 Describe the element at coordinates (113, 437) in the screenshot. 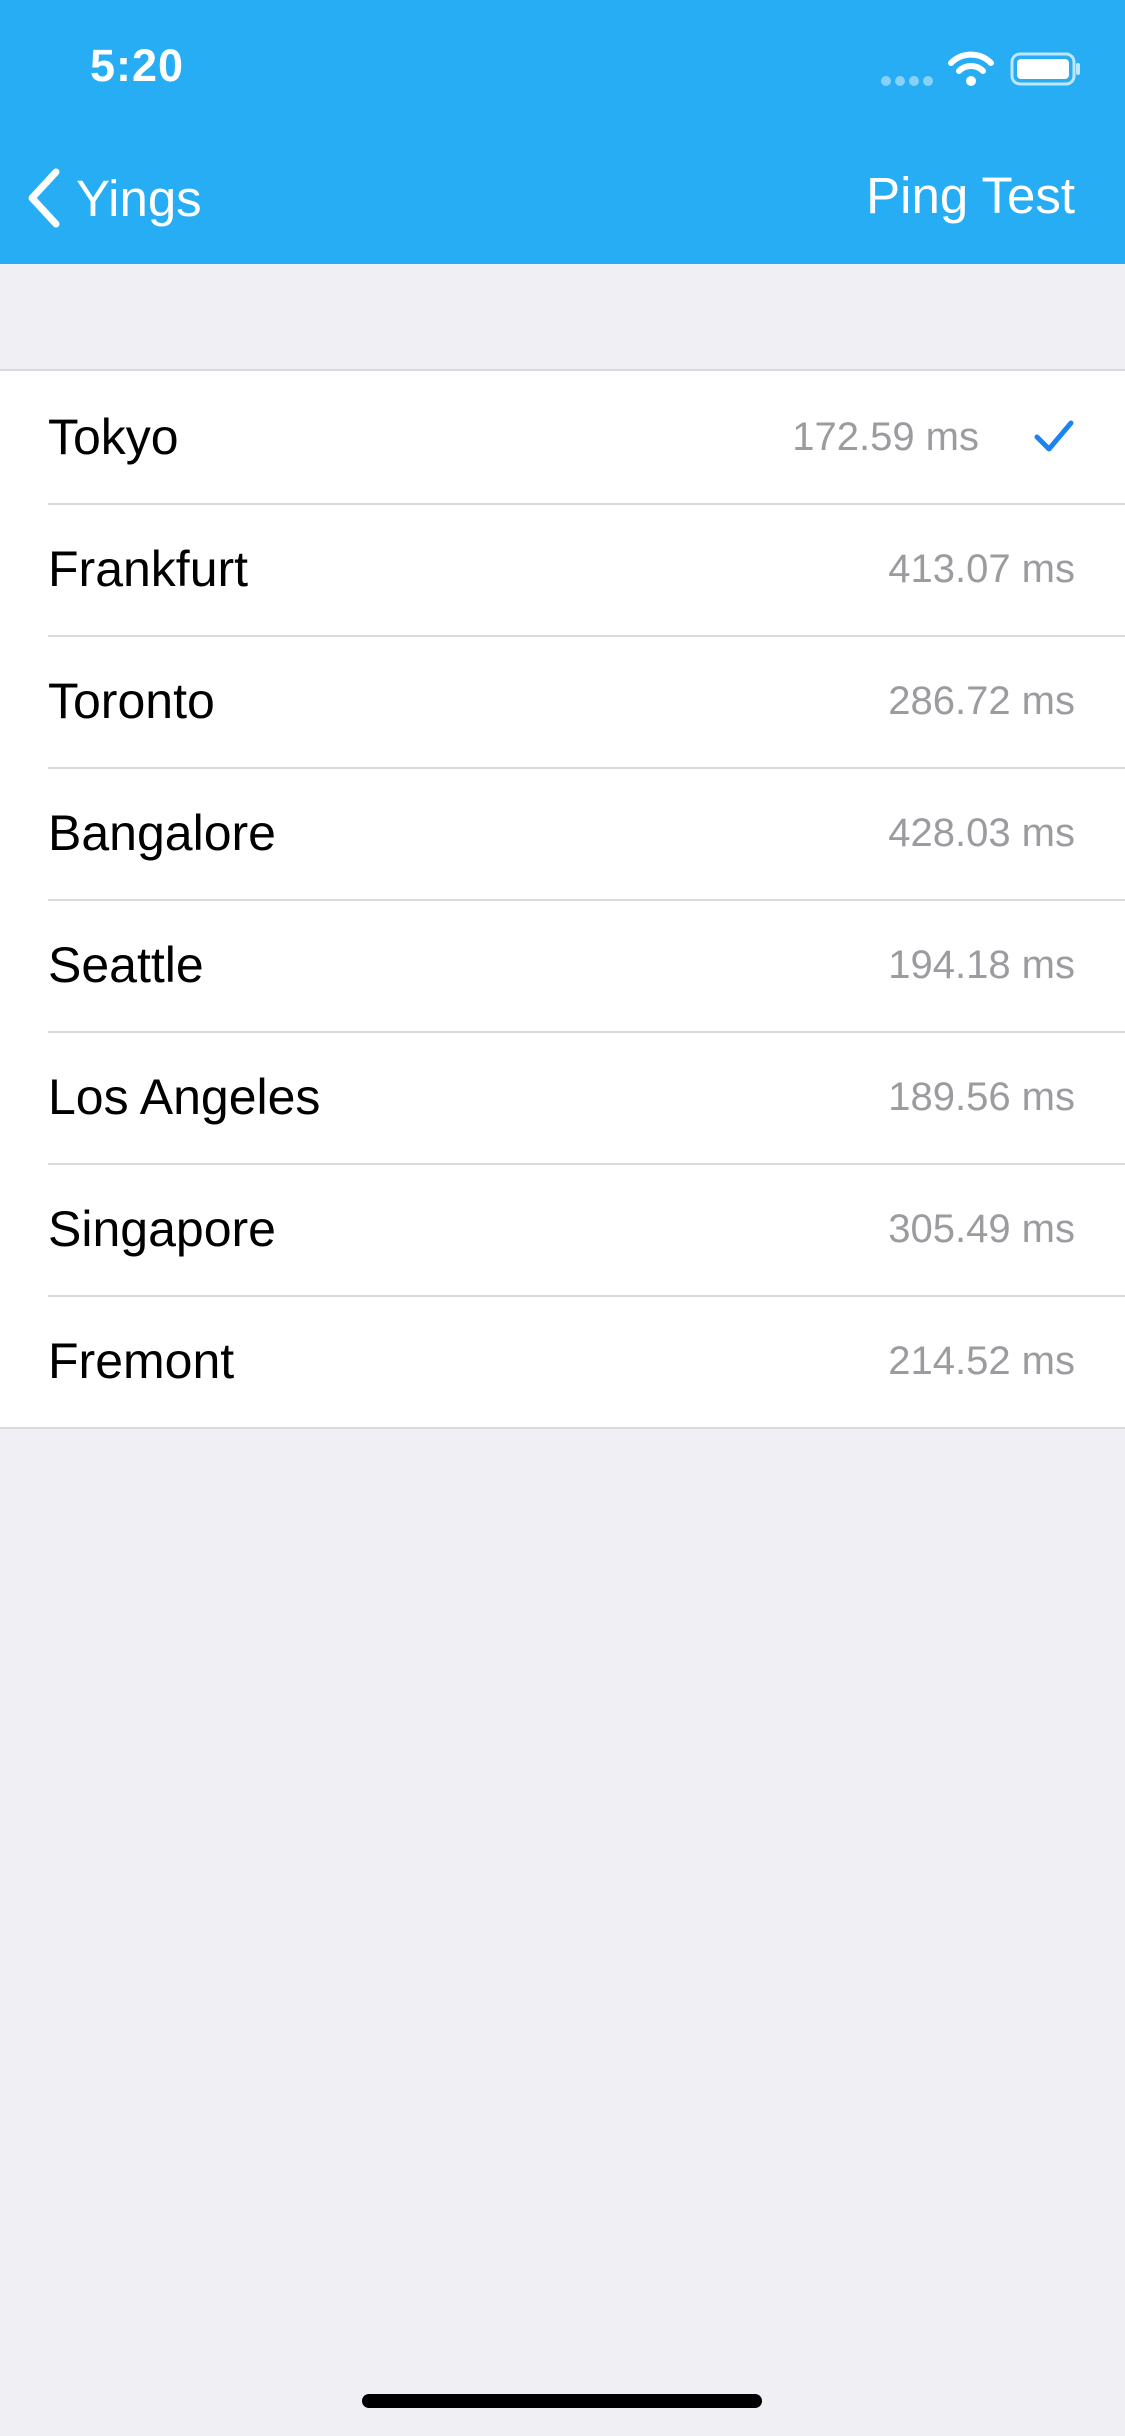

I see `server-name: Tokyo` at that location.